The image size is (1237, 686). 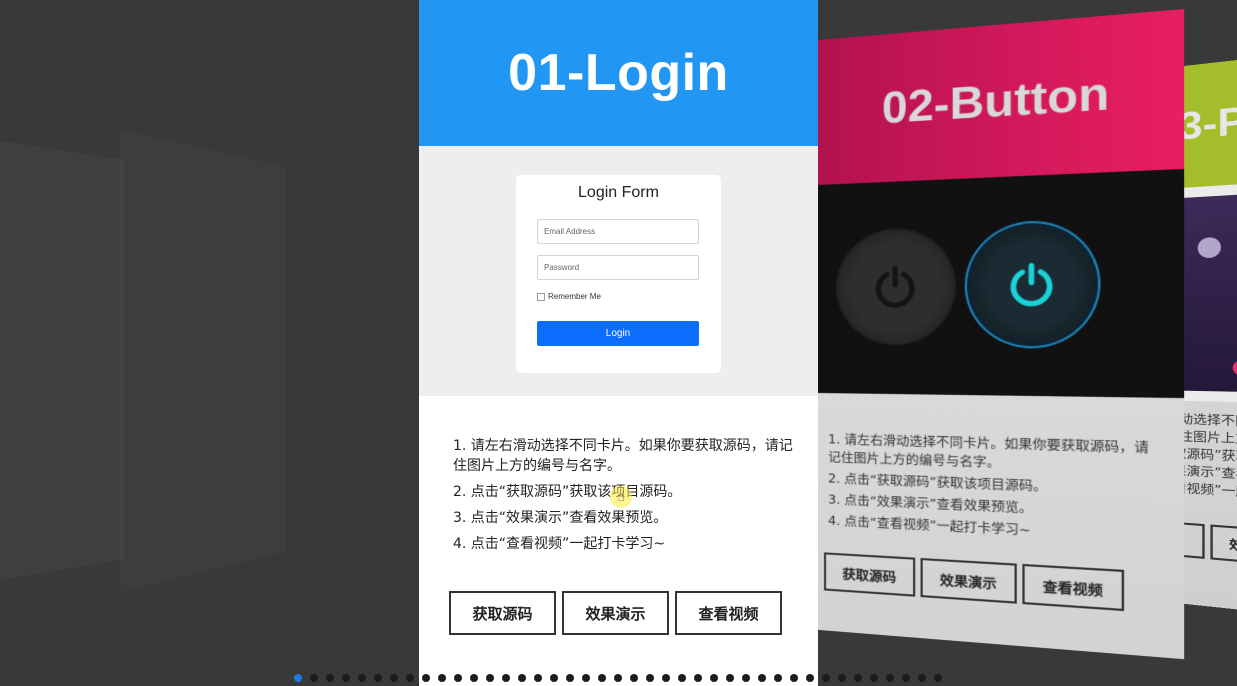 I want to click on card-header: 01-Login, so click(x=618, y=73).